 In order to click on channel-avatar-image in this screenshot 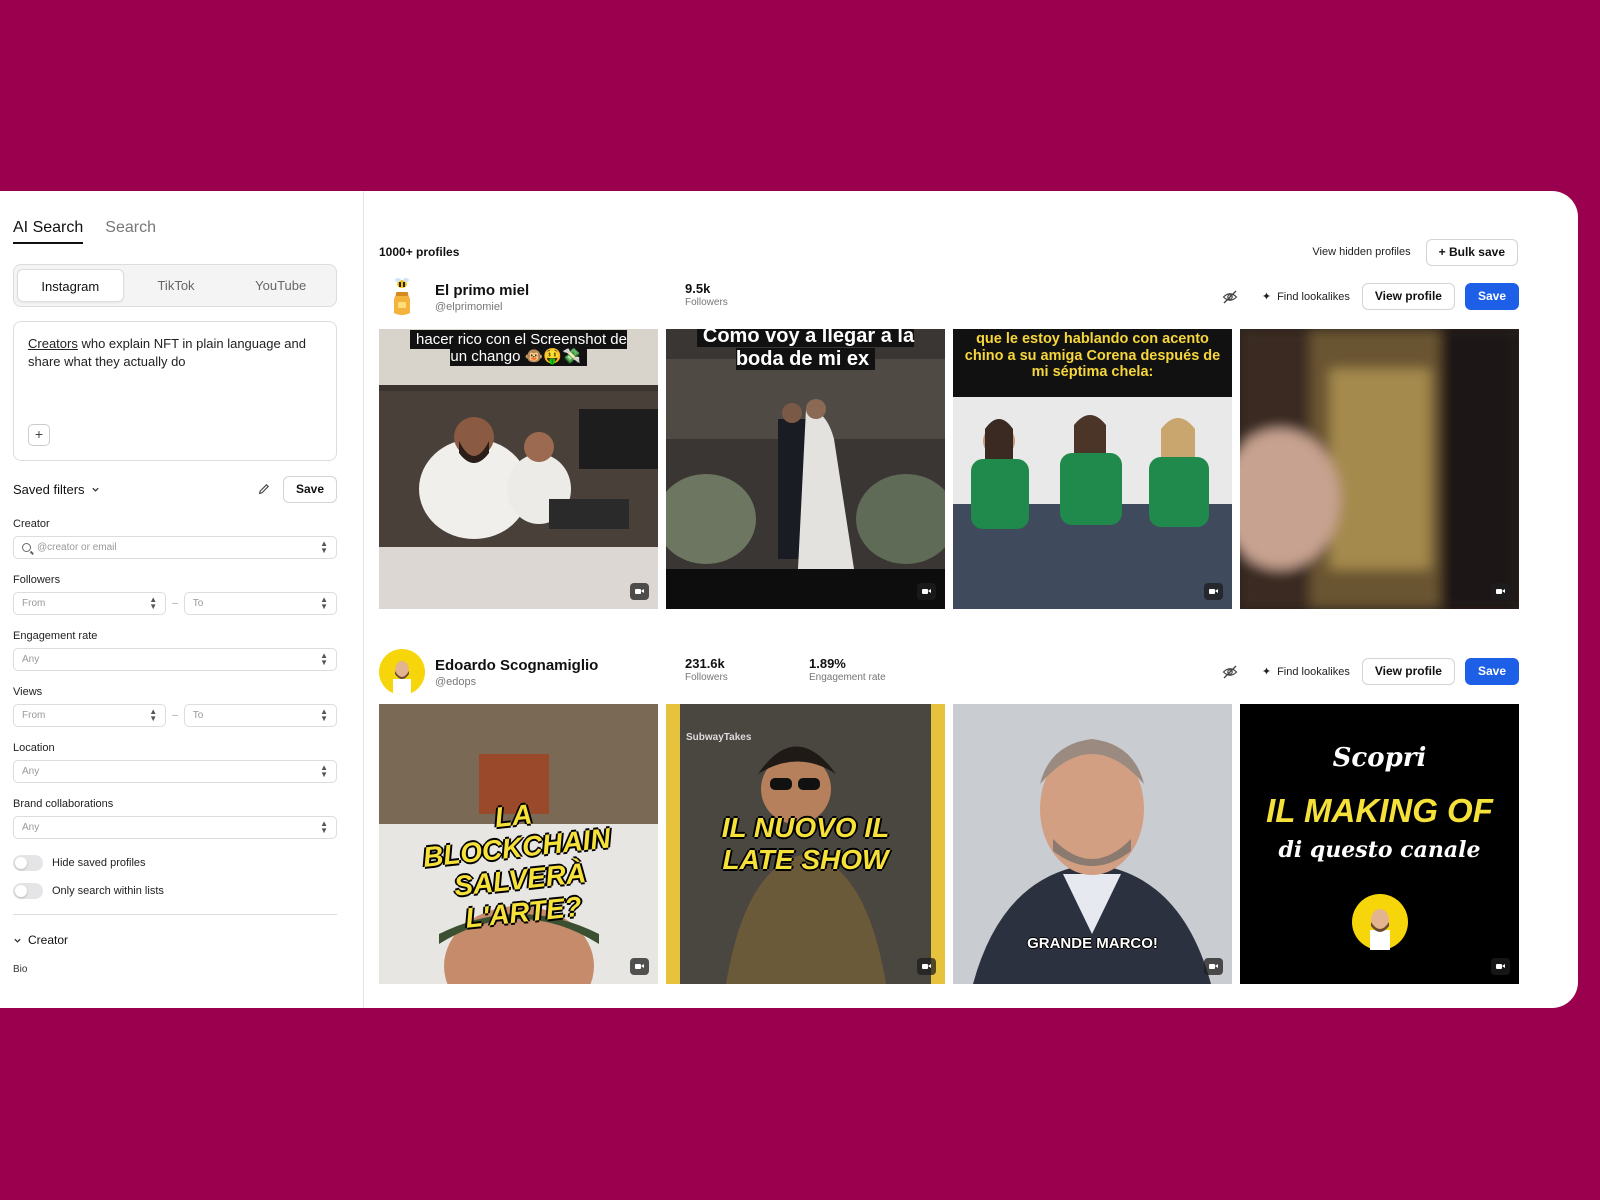, I will do `click(1380, 922)`.